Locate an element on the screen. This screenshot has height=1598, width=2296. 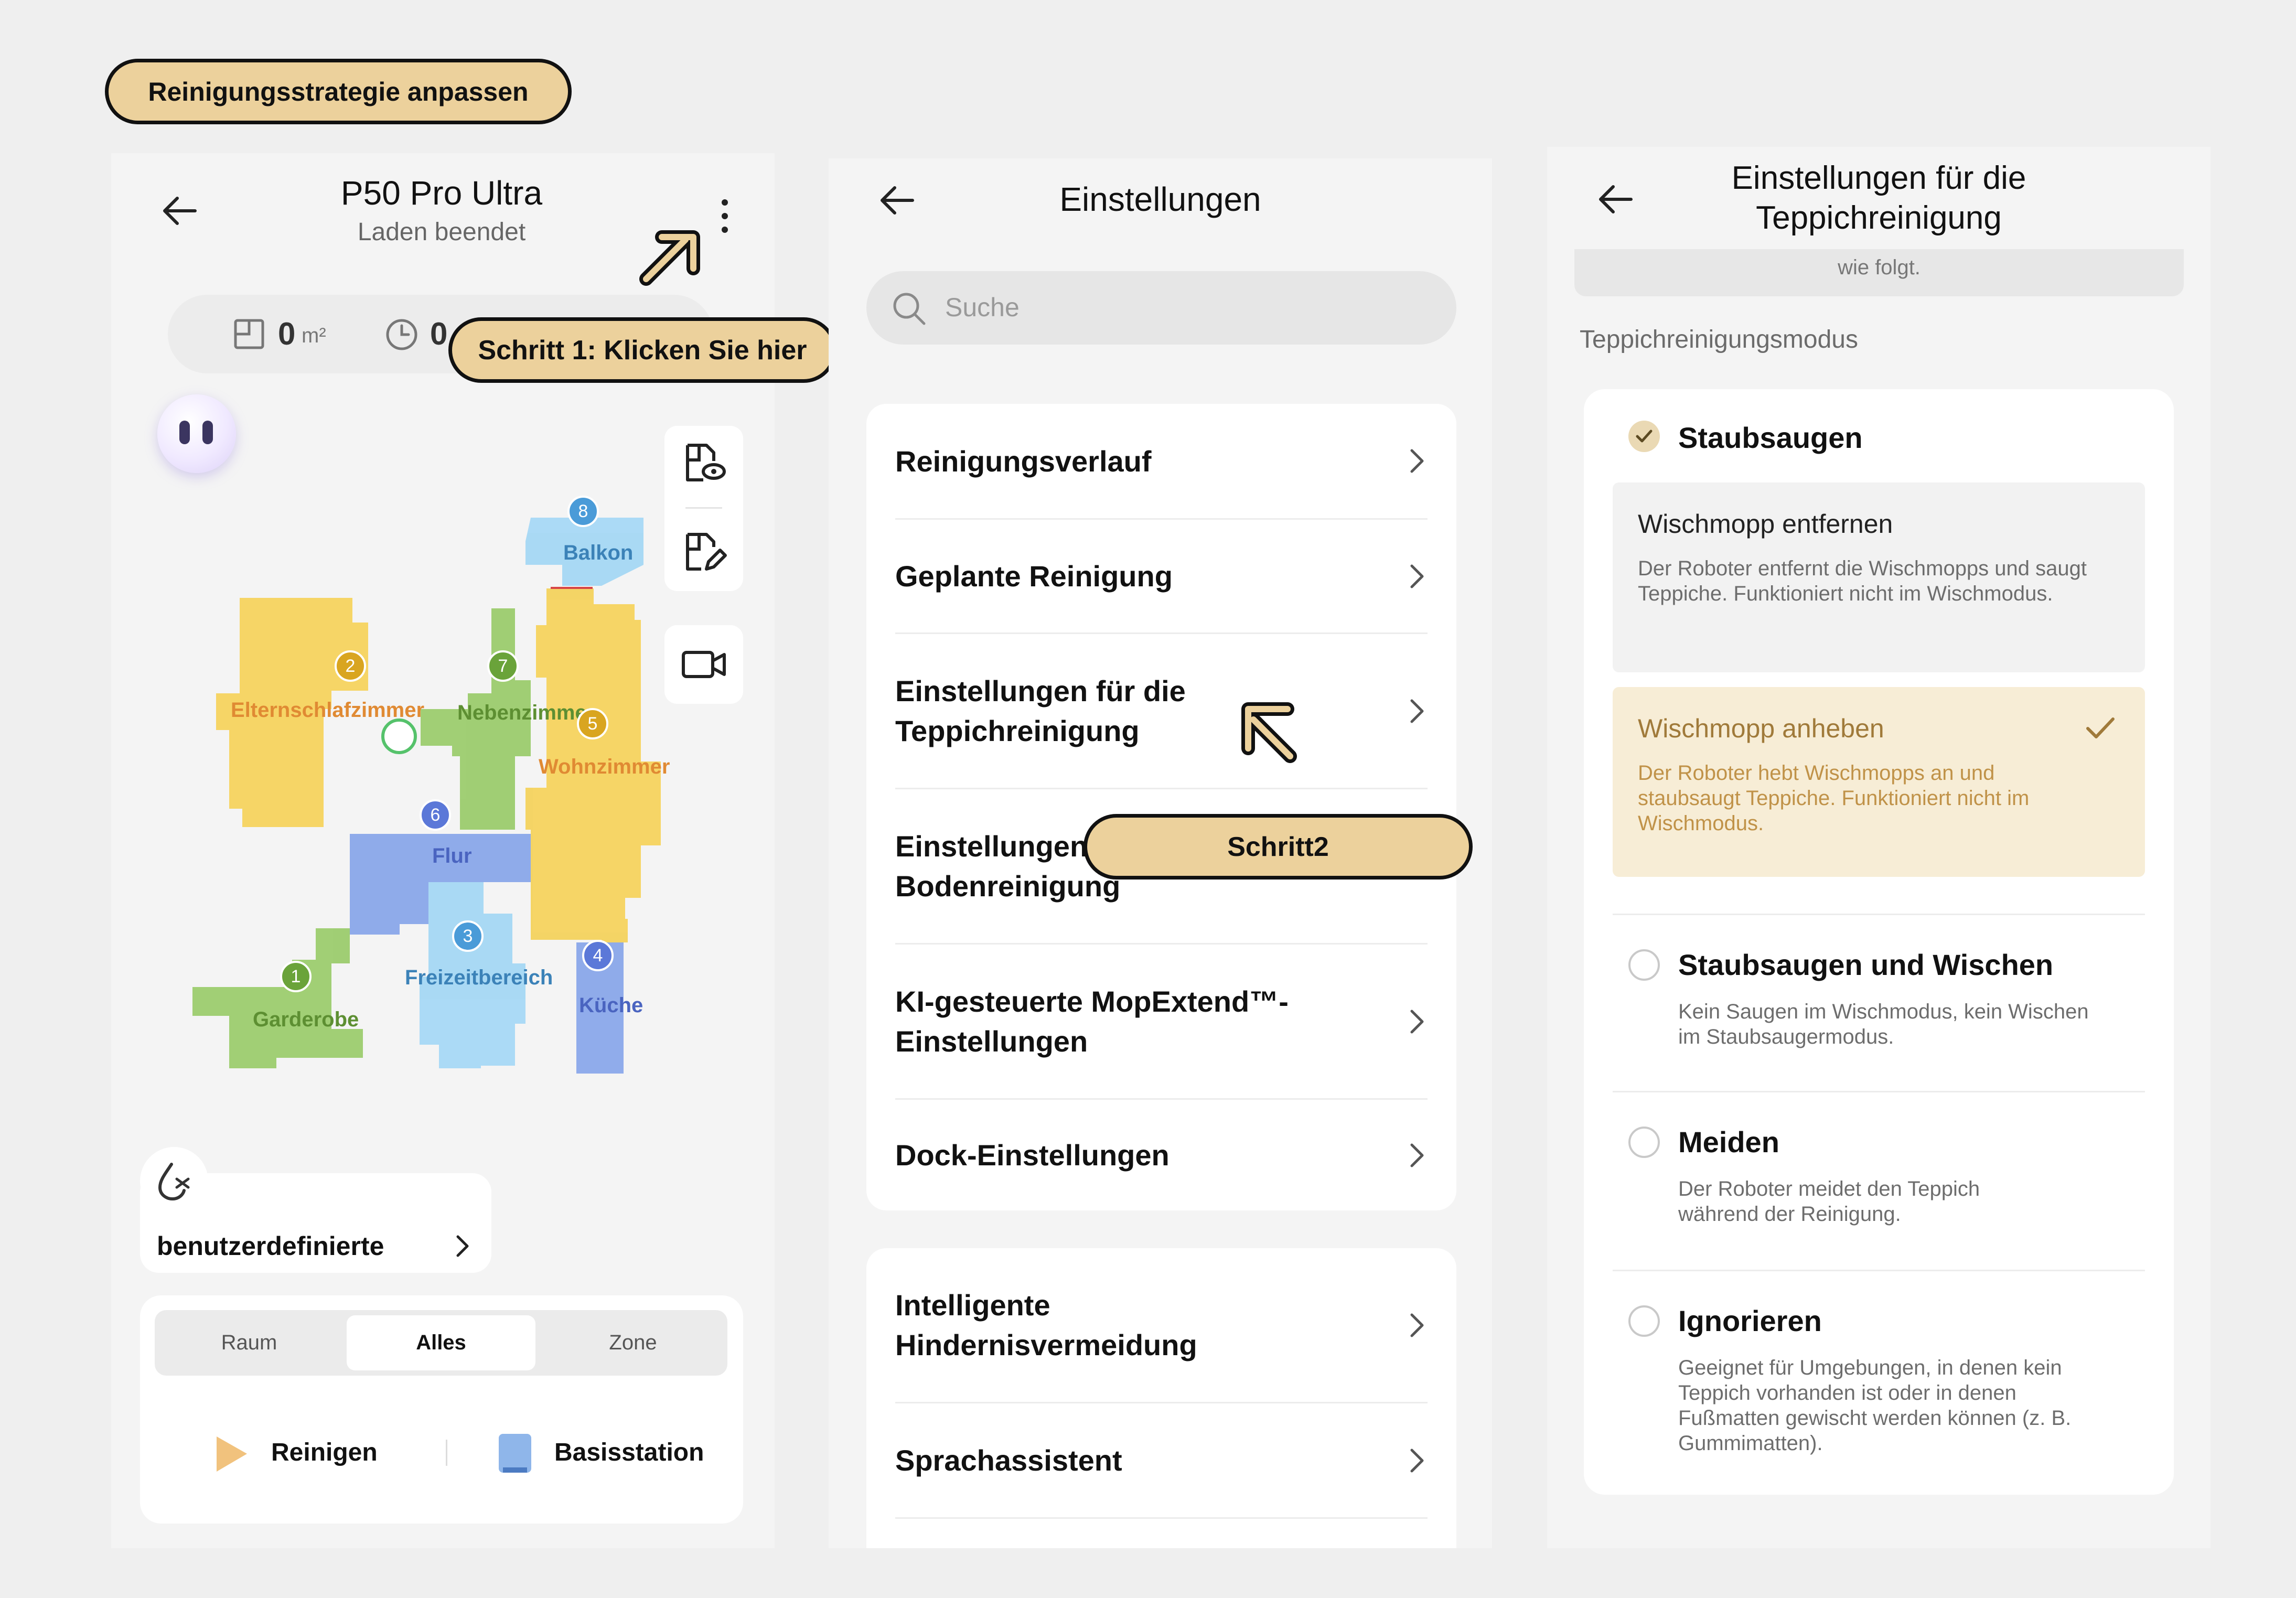
map-edit-icon is located at coordinates (703, 551).